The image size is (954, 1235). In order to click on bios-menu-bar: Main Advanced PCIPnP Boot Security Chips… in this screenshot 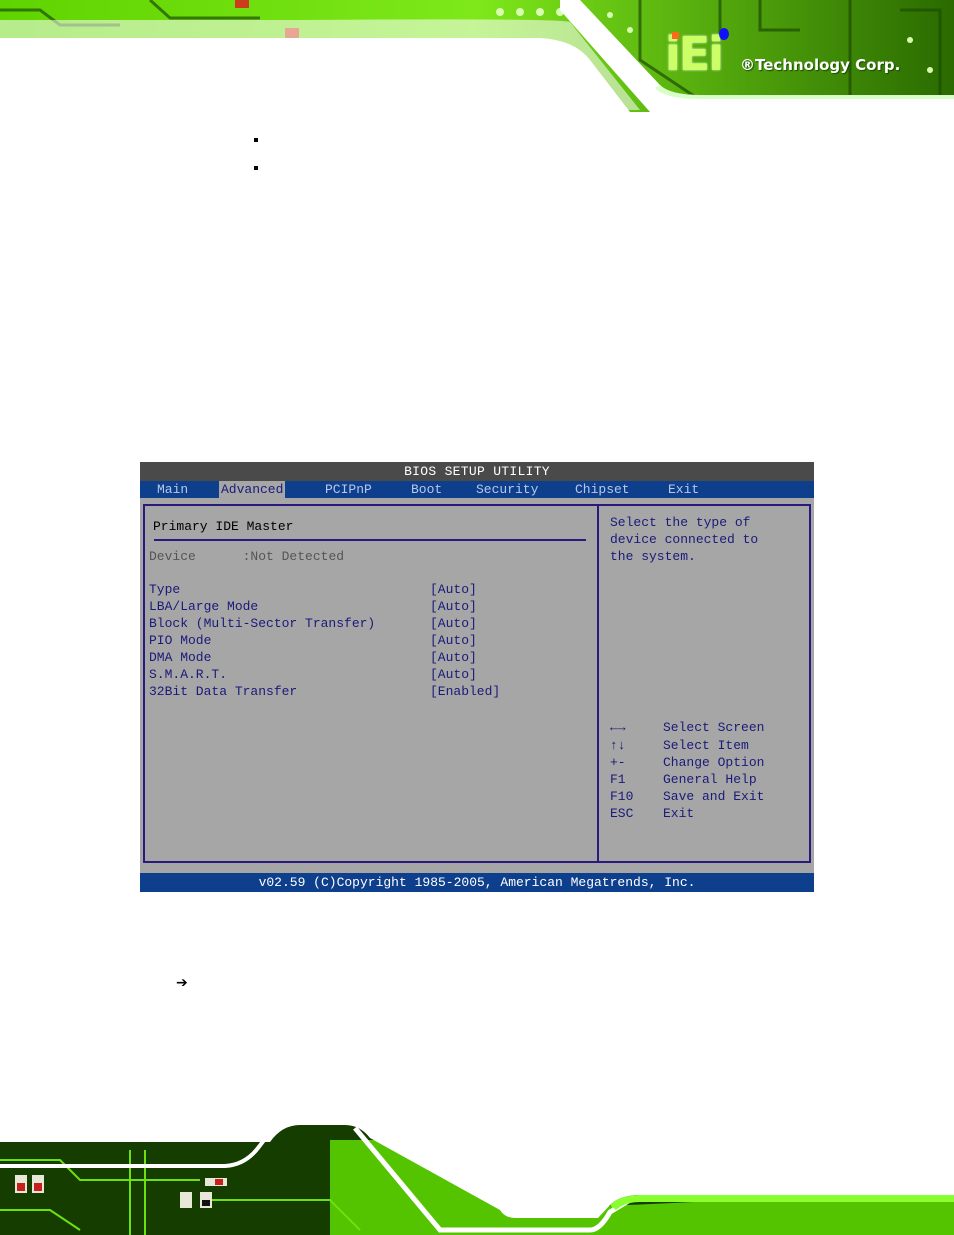, I will do `click(477, 489)`.